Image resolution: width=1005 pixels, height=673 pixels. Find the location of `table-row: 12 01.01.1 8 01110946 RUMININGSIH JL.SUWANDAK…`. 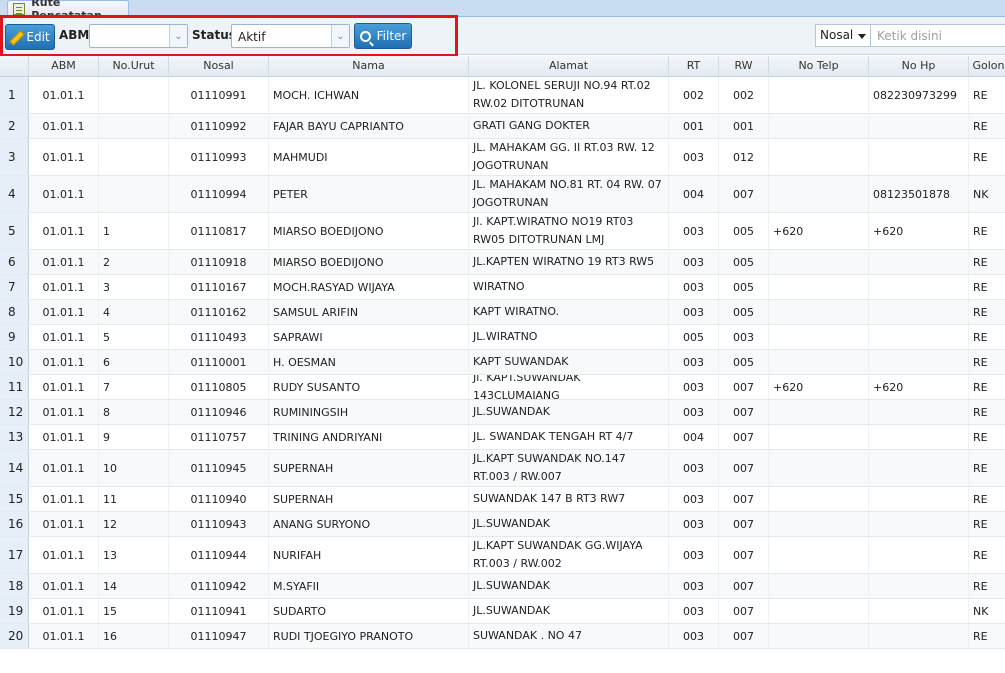

table-row: 12 01.01.1 8 01110946 RUMININGSIH JL.SUWANDAK… is located at coordinates (502, 412).